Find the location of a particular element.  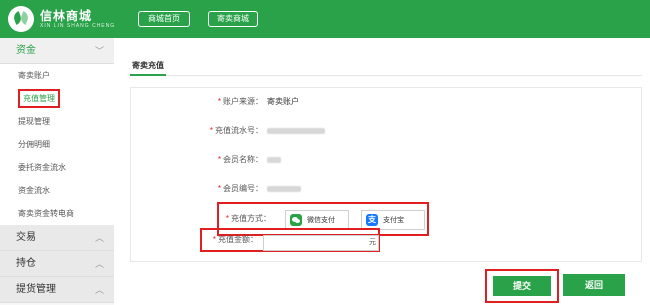

alipay-button: 支 支付宝 is located at coordinates (393, 220).